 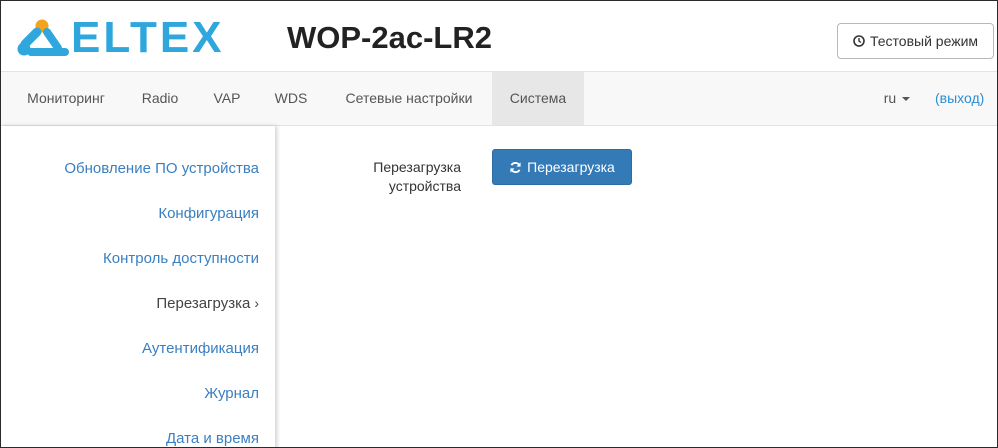 What do you see at coordinates (417, 176) in the screenshot?
I see `reboot-field-label: Перезагрузка устройства` at bounding box center [417, 176].